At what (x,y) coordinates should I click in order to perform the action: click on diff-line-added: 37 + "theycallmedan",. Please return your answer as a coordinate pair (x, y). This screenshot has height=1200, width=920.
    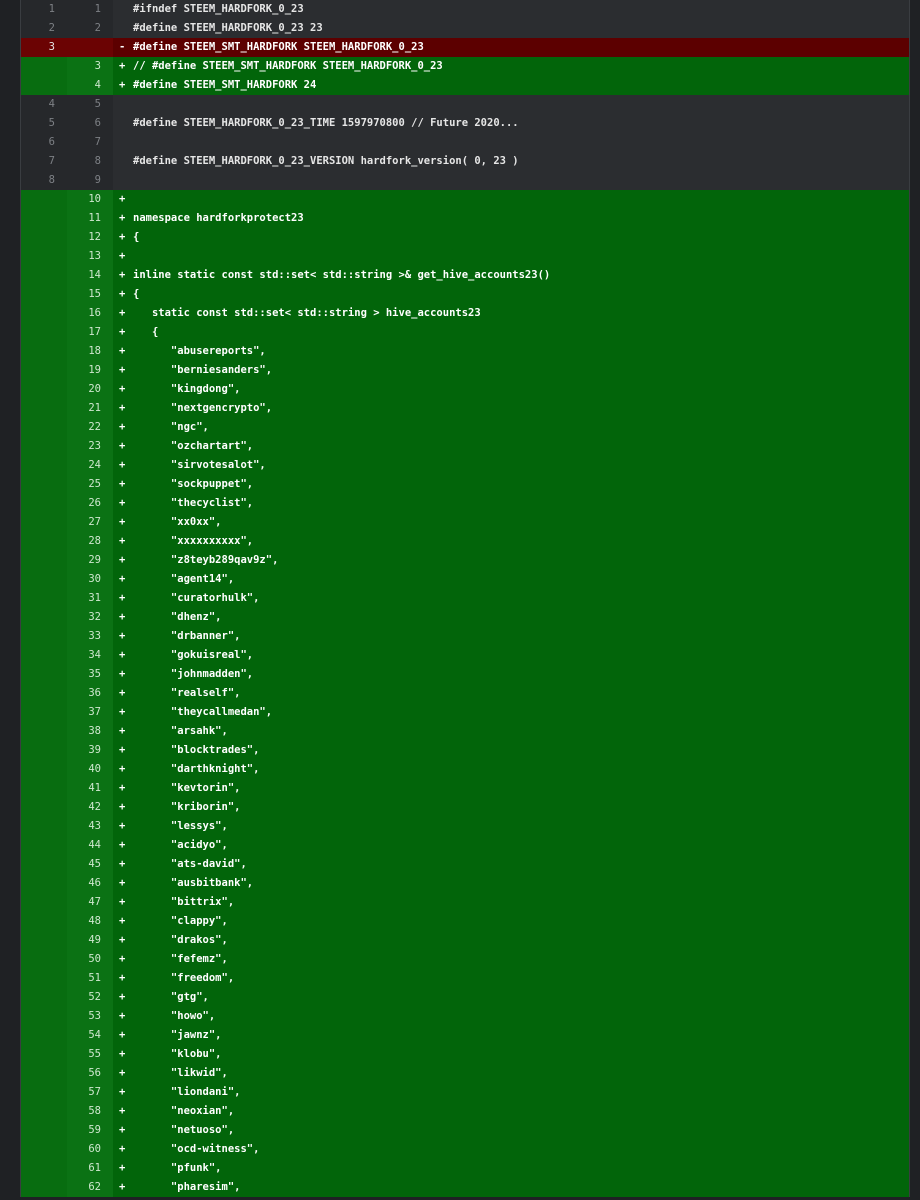
    Looking at the image, I should click on (465, 712).